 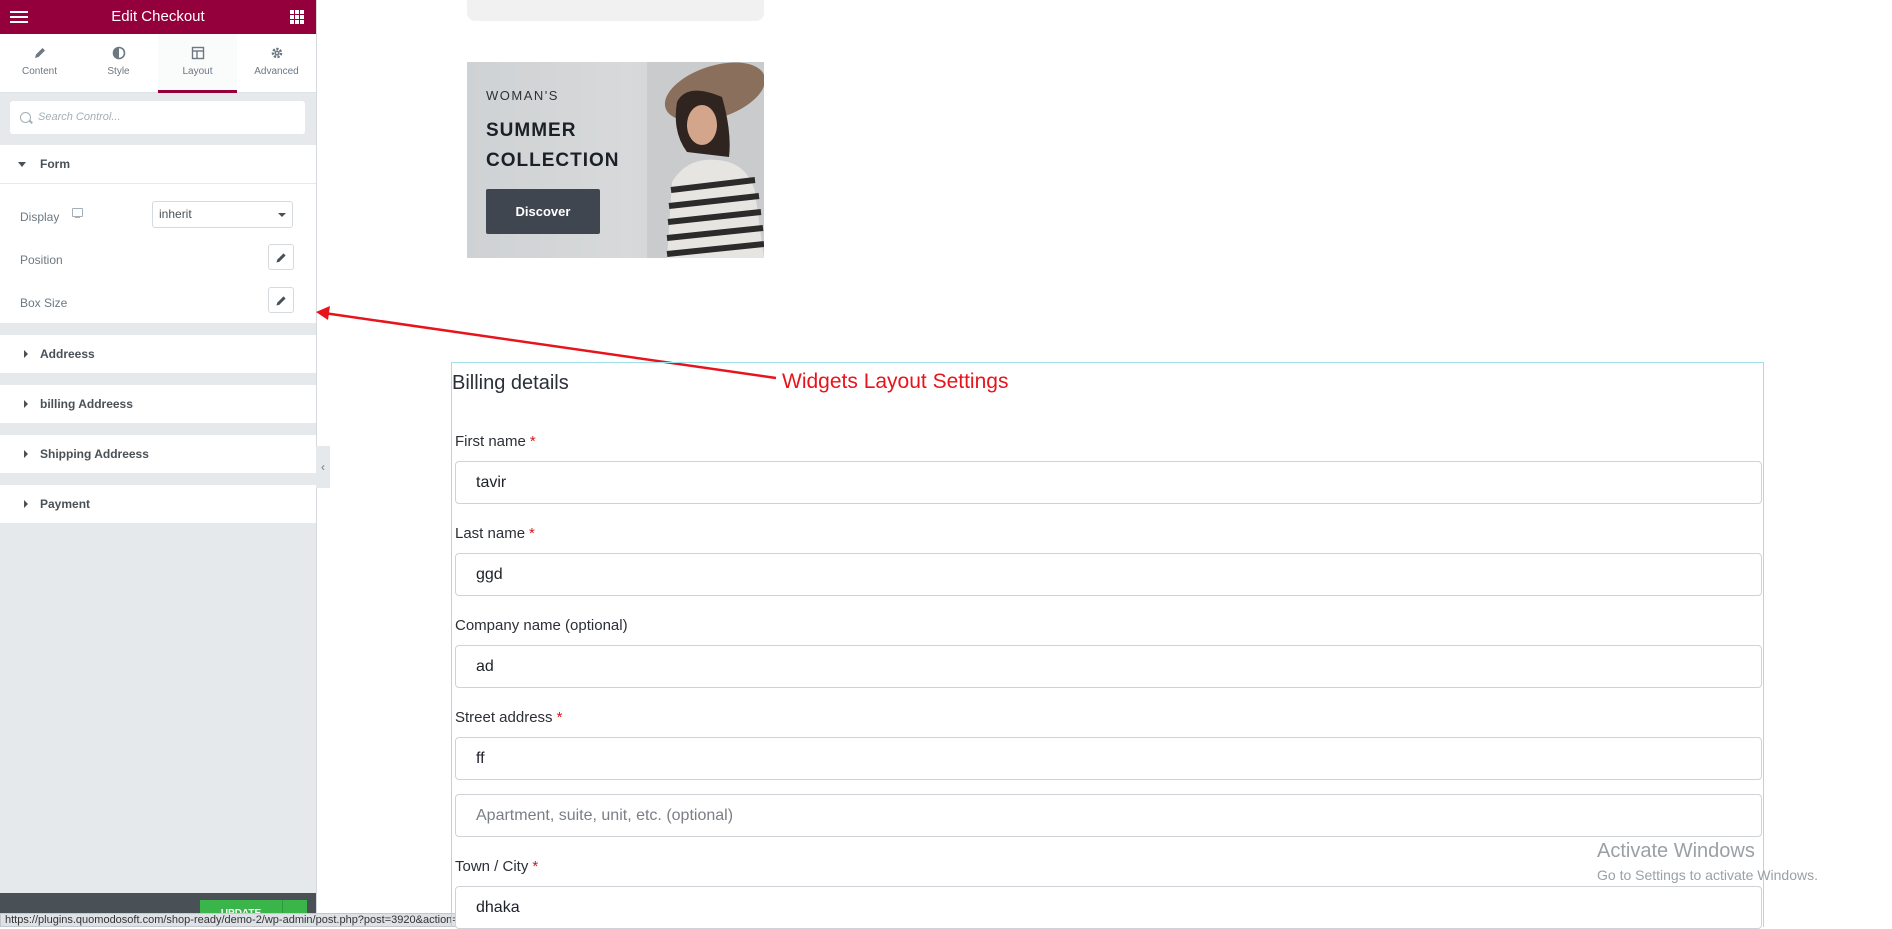 What do you see at coordinates (222, 214) in the screenshot?
I see `display-select: inherit` at bounding box center [222, 214].